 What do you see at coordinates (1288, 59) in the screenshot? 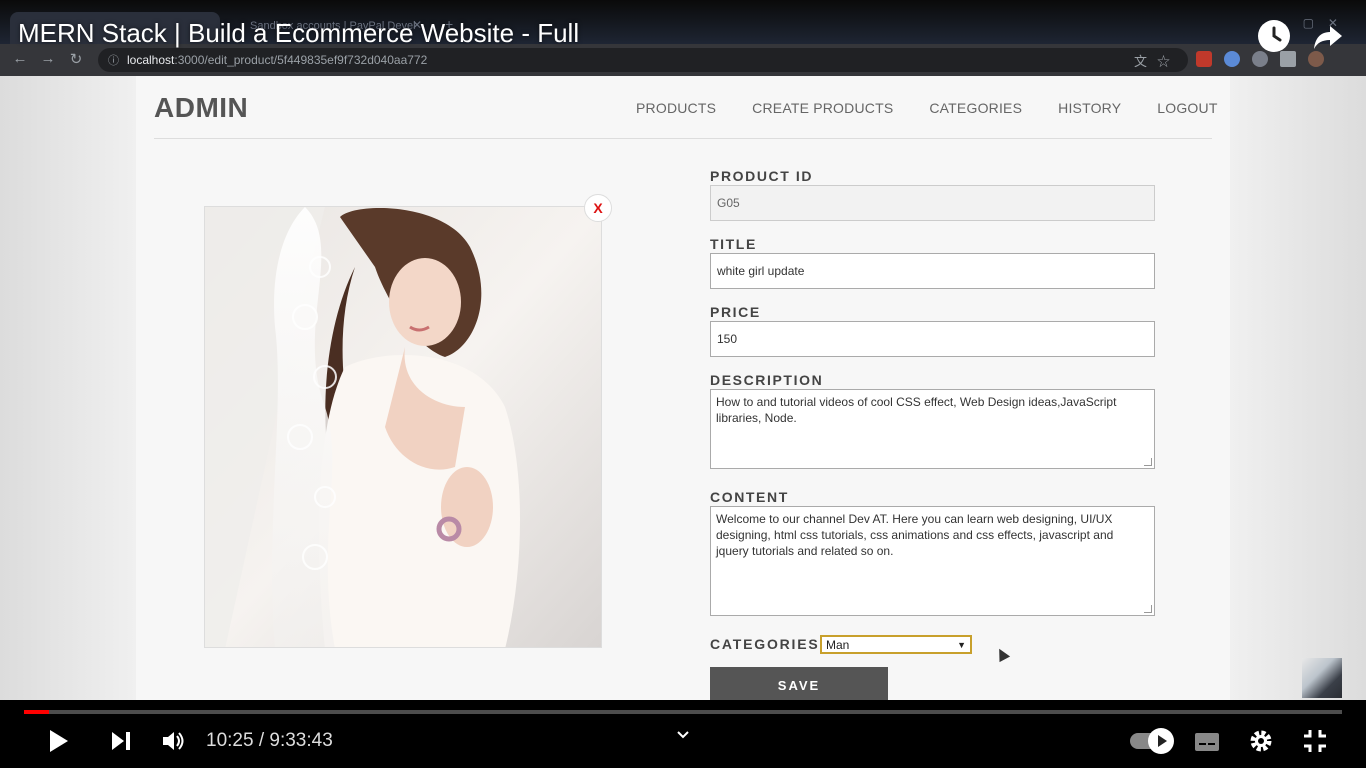
I see `puzzle-icon` at bounding box center [1288, 59].